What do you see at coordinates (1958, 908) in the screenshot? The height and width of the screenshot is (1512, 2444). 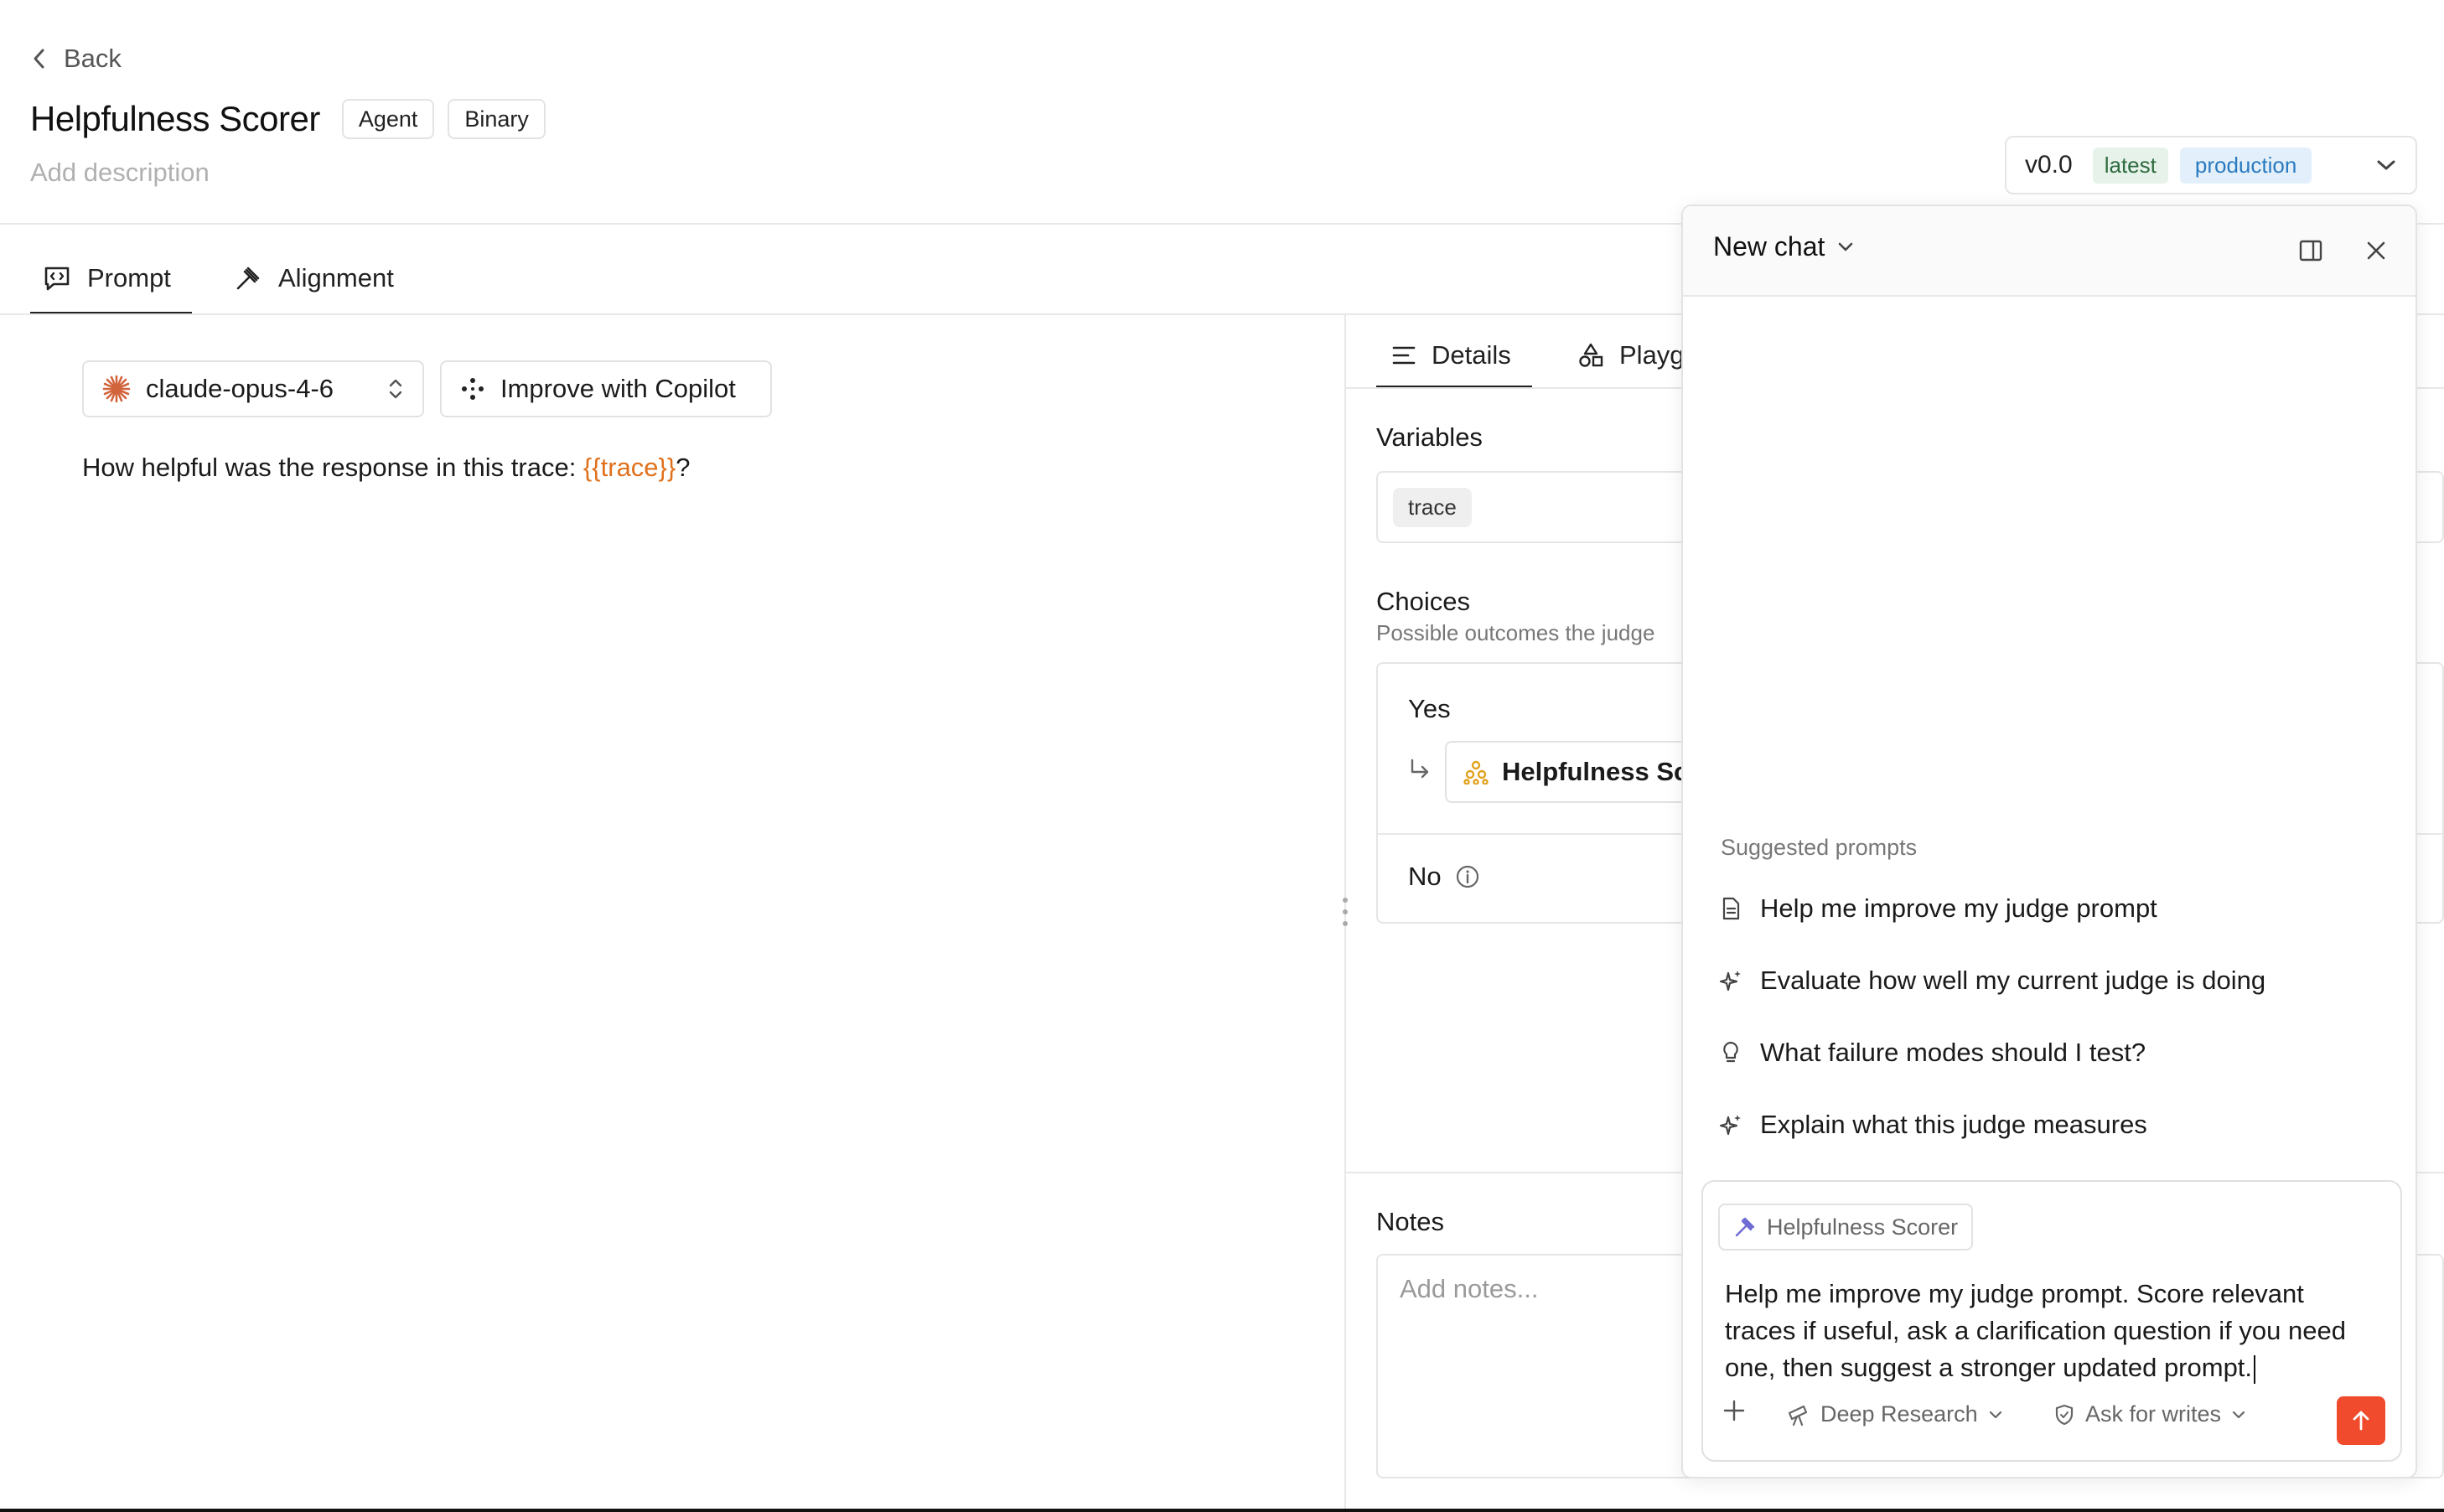 I see `suggestion-label: Help me improve my judge prompt` at bounding box center [1958, 908].